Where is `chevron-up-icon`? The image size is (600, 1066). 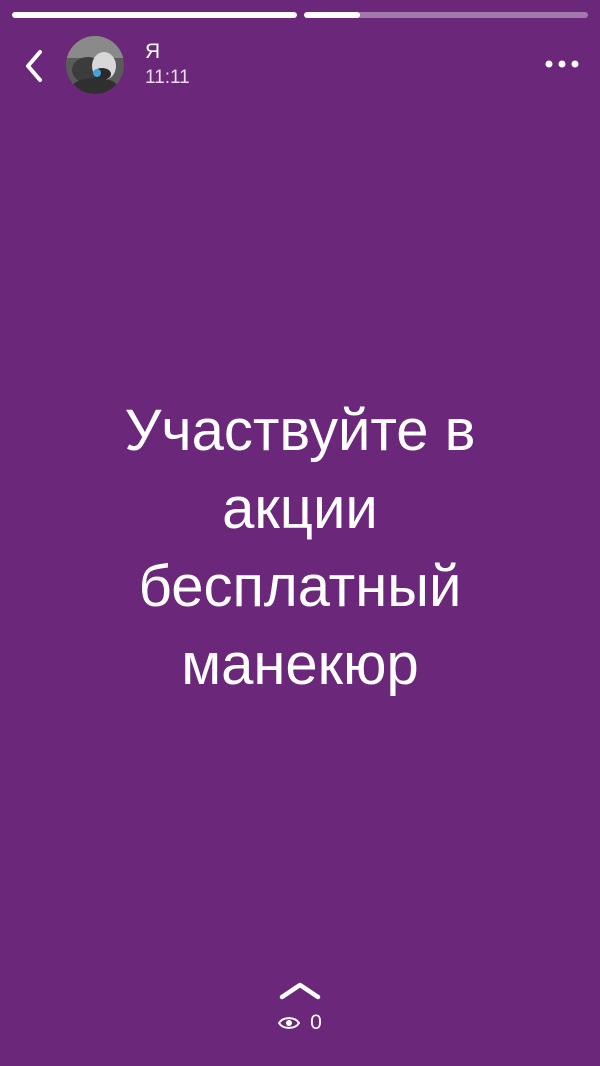 chevron-up-icon is located at coordinates (300, 991).